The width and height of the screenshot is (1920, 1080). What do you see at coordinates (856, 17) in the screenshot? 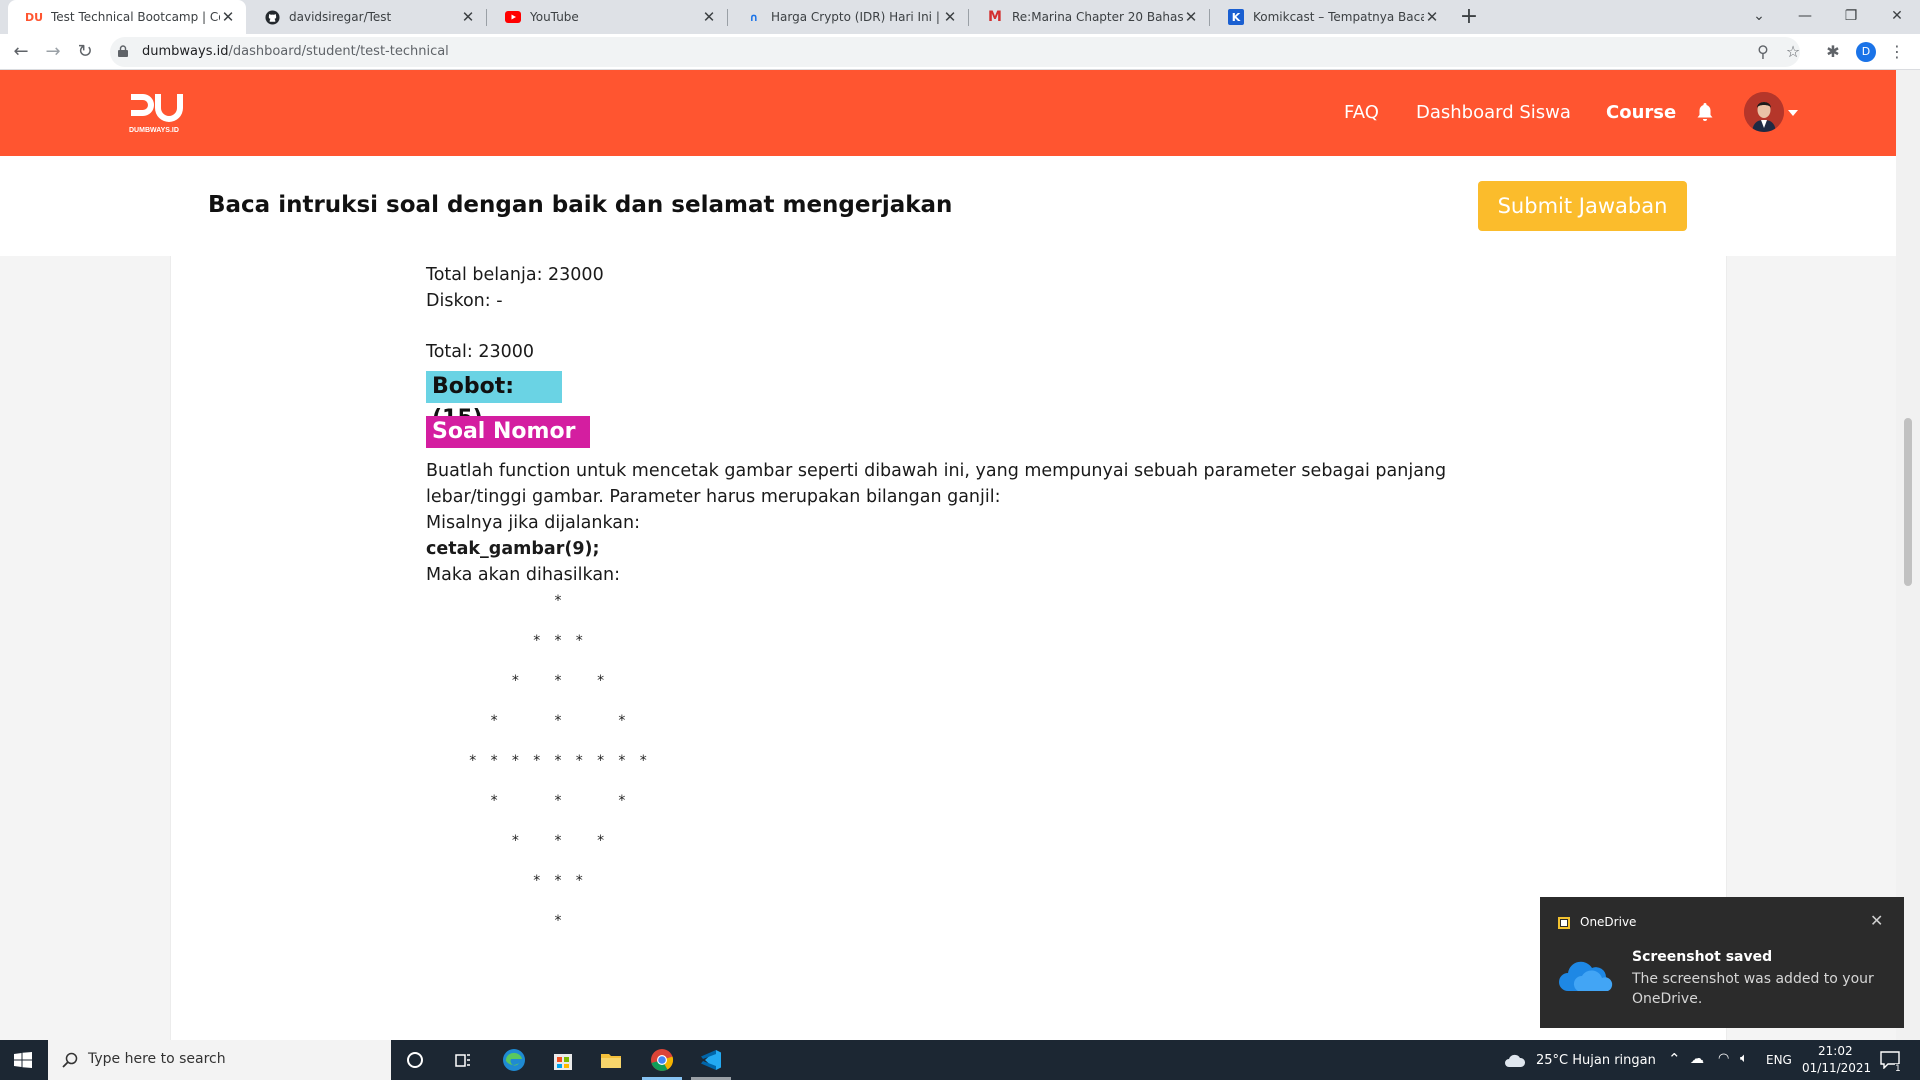
I see `tab-title: Harga Crypto (IDR) Hari Ini | Pint` at bounding box center [856, 17].